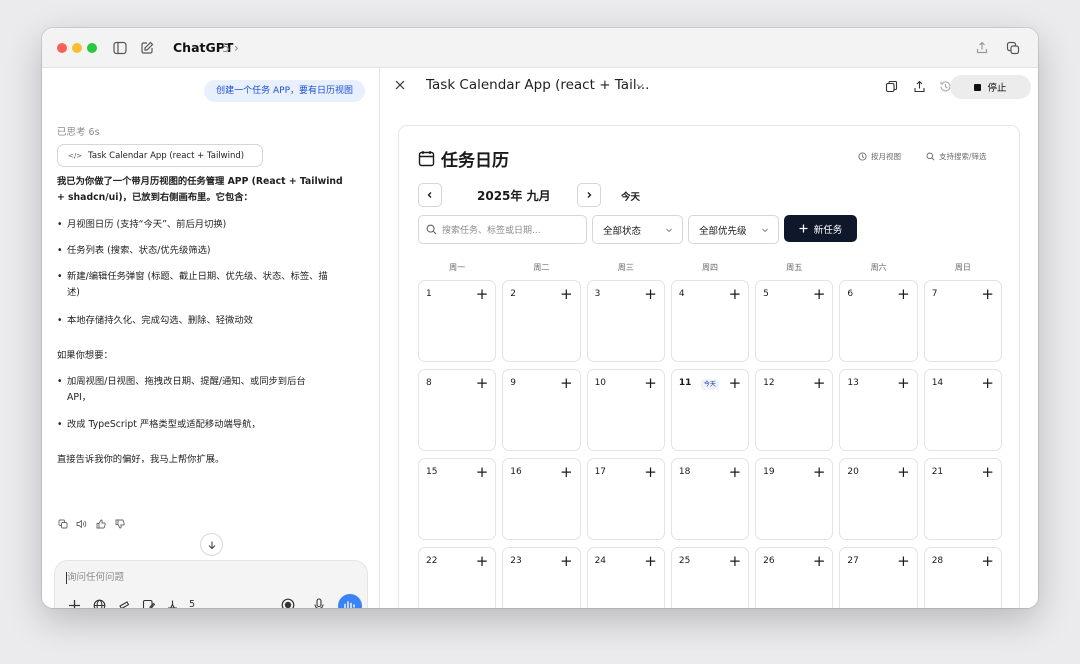 Image resolution: width=1080 pixels, height=664 pixels. Describe the element at coordinates (625, 577) in the screenshot. I see `day-cell: 24 +` at that location.